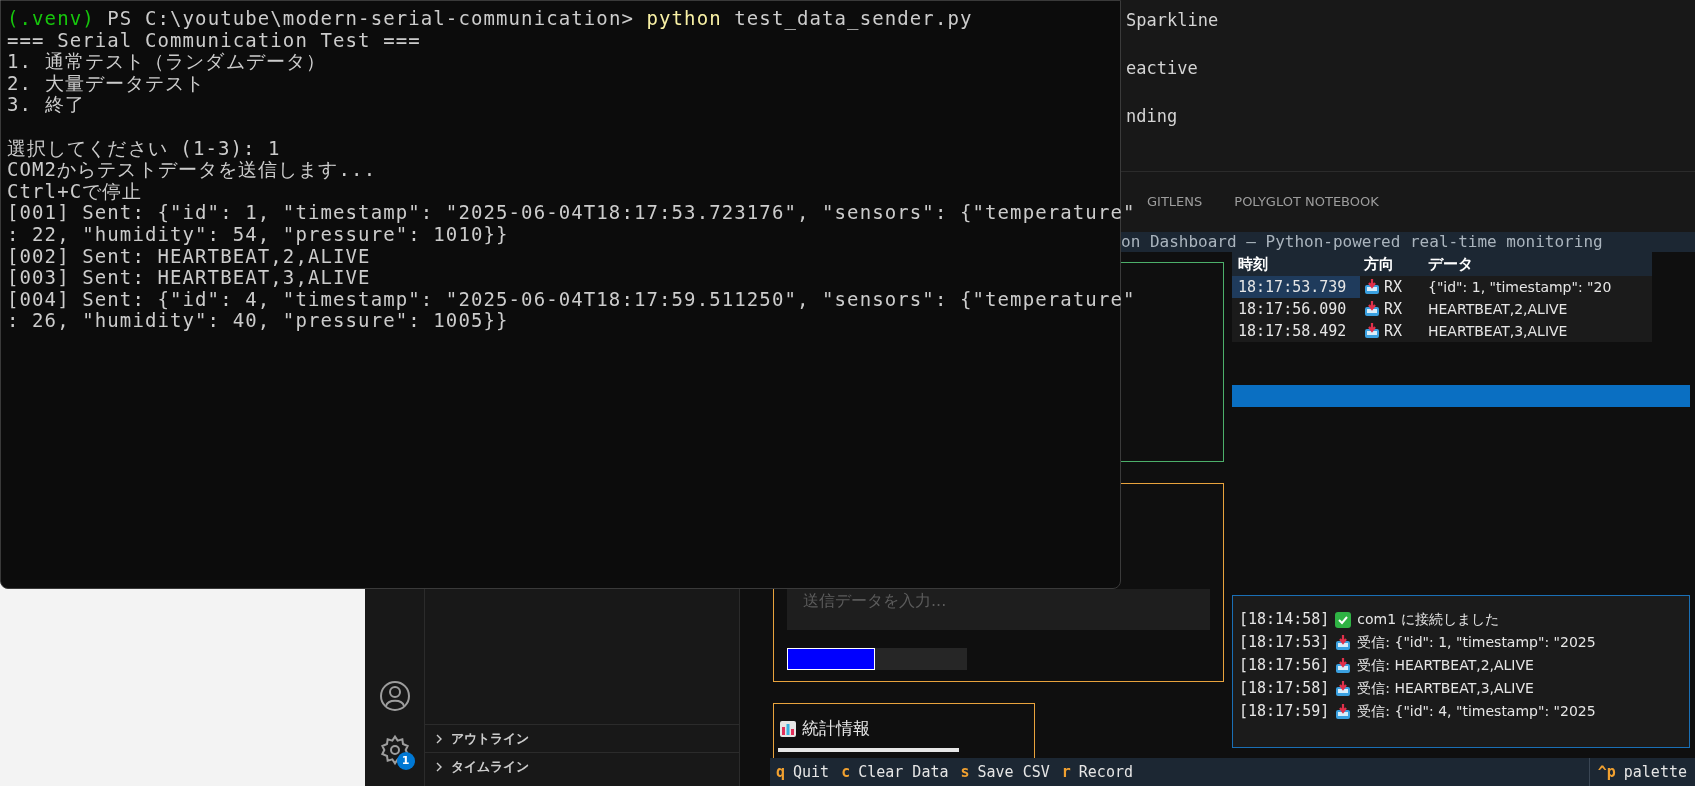  What do you see at coordinates (405, 761) in the screenshot?
I see `notification-badge: 1` at bounding box center [405, 761].